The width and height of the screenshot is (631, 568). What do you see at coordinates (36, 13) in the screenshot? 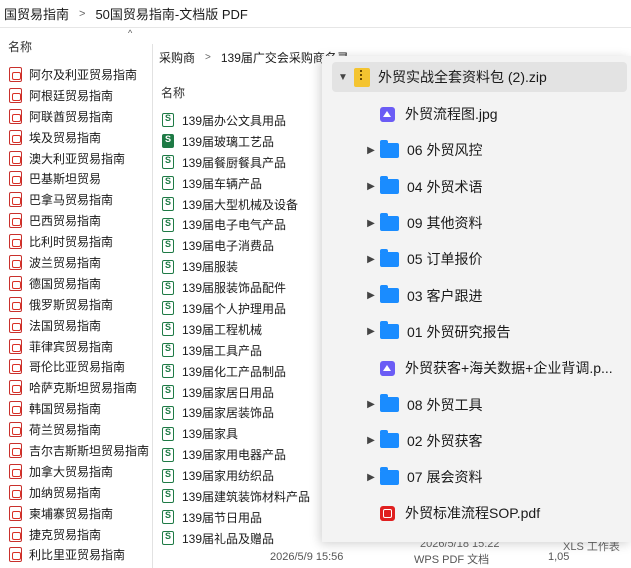
I see `breadcrumb-item: 国贸易指南` at bounding box center [36, 13].